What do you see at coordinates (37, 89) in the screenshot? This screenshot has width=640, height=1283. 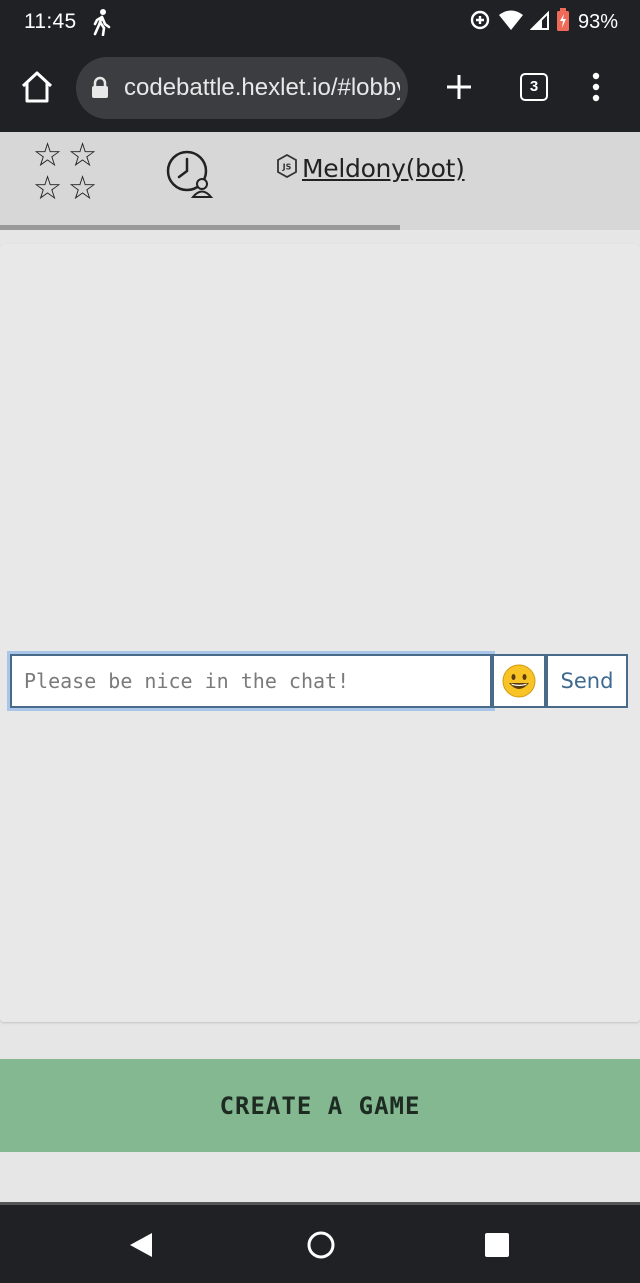 I see `home-icon` at bounding box center [37, 89].